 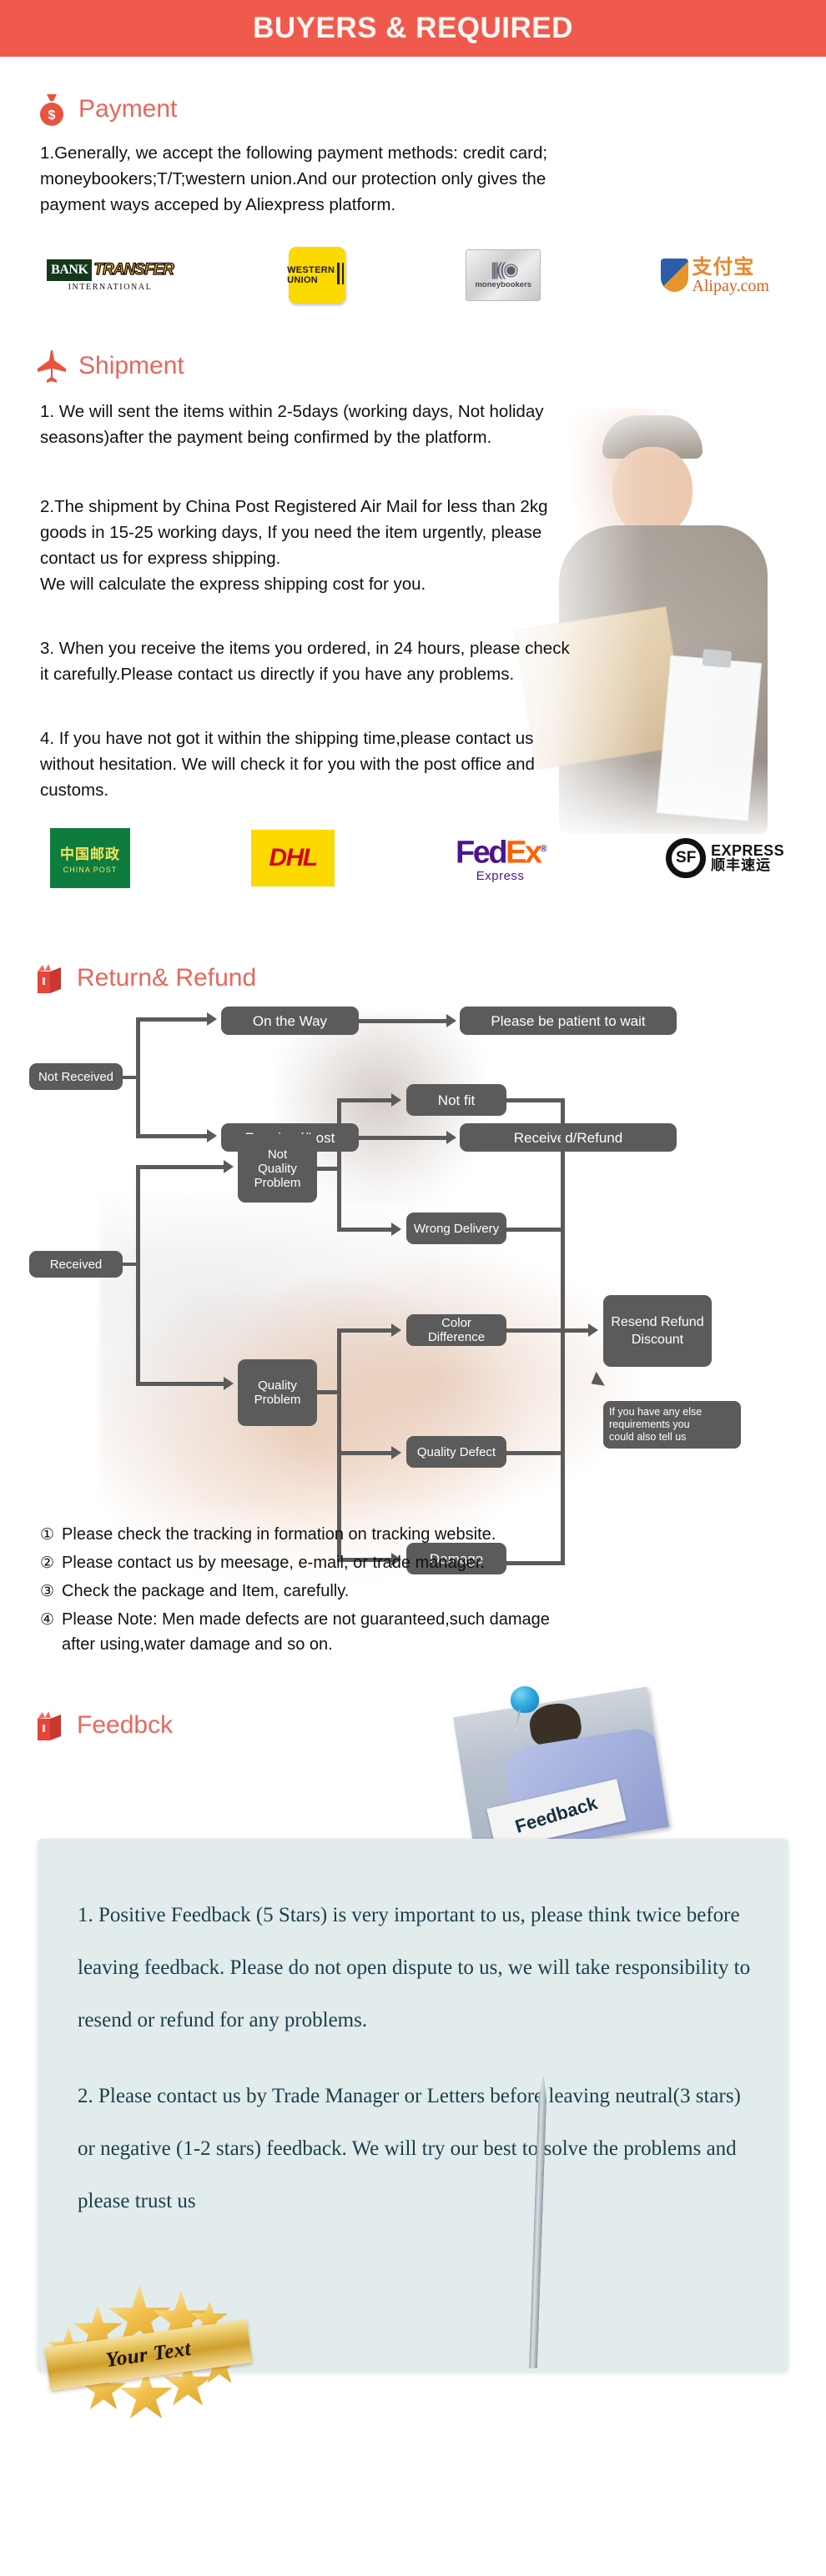 What do you see at coordinates (505, 269) in the screenshot?
I see `moneybookers-waves-icon: |||((◉` at bounding box center [505, 269].